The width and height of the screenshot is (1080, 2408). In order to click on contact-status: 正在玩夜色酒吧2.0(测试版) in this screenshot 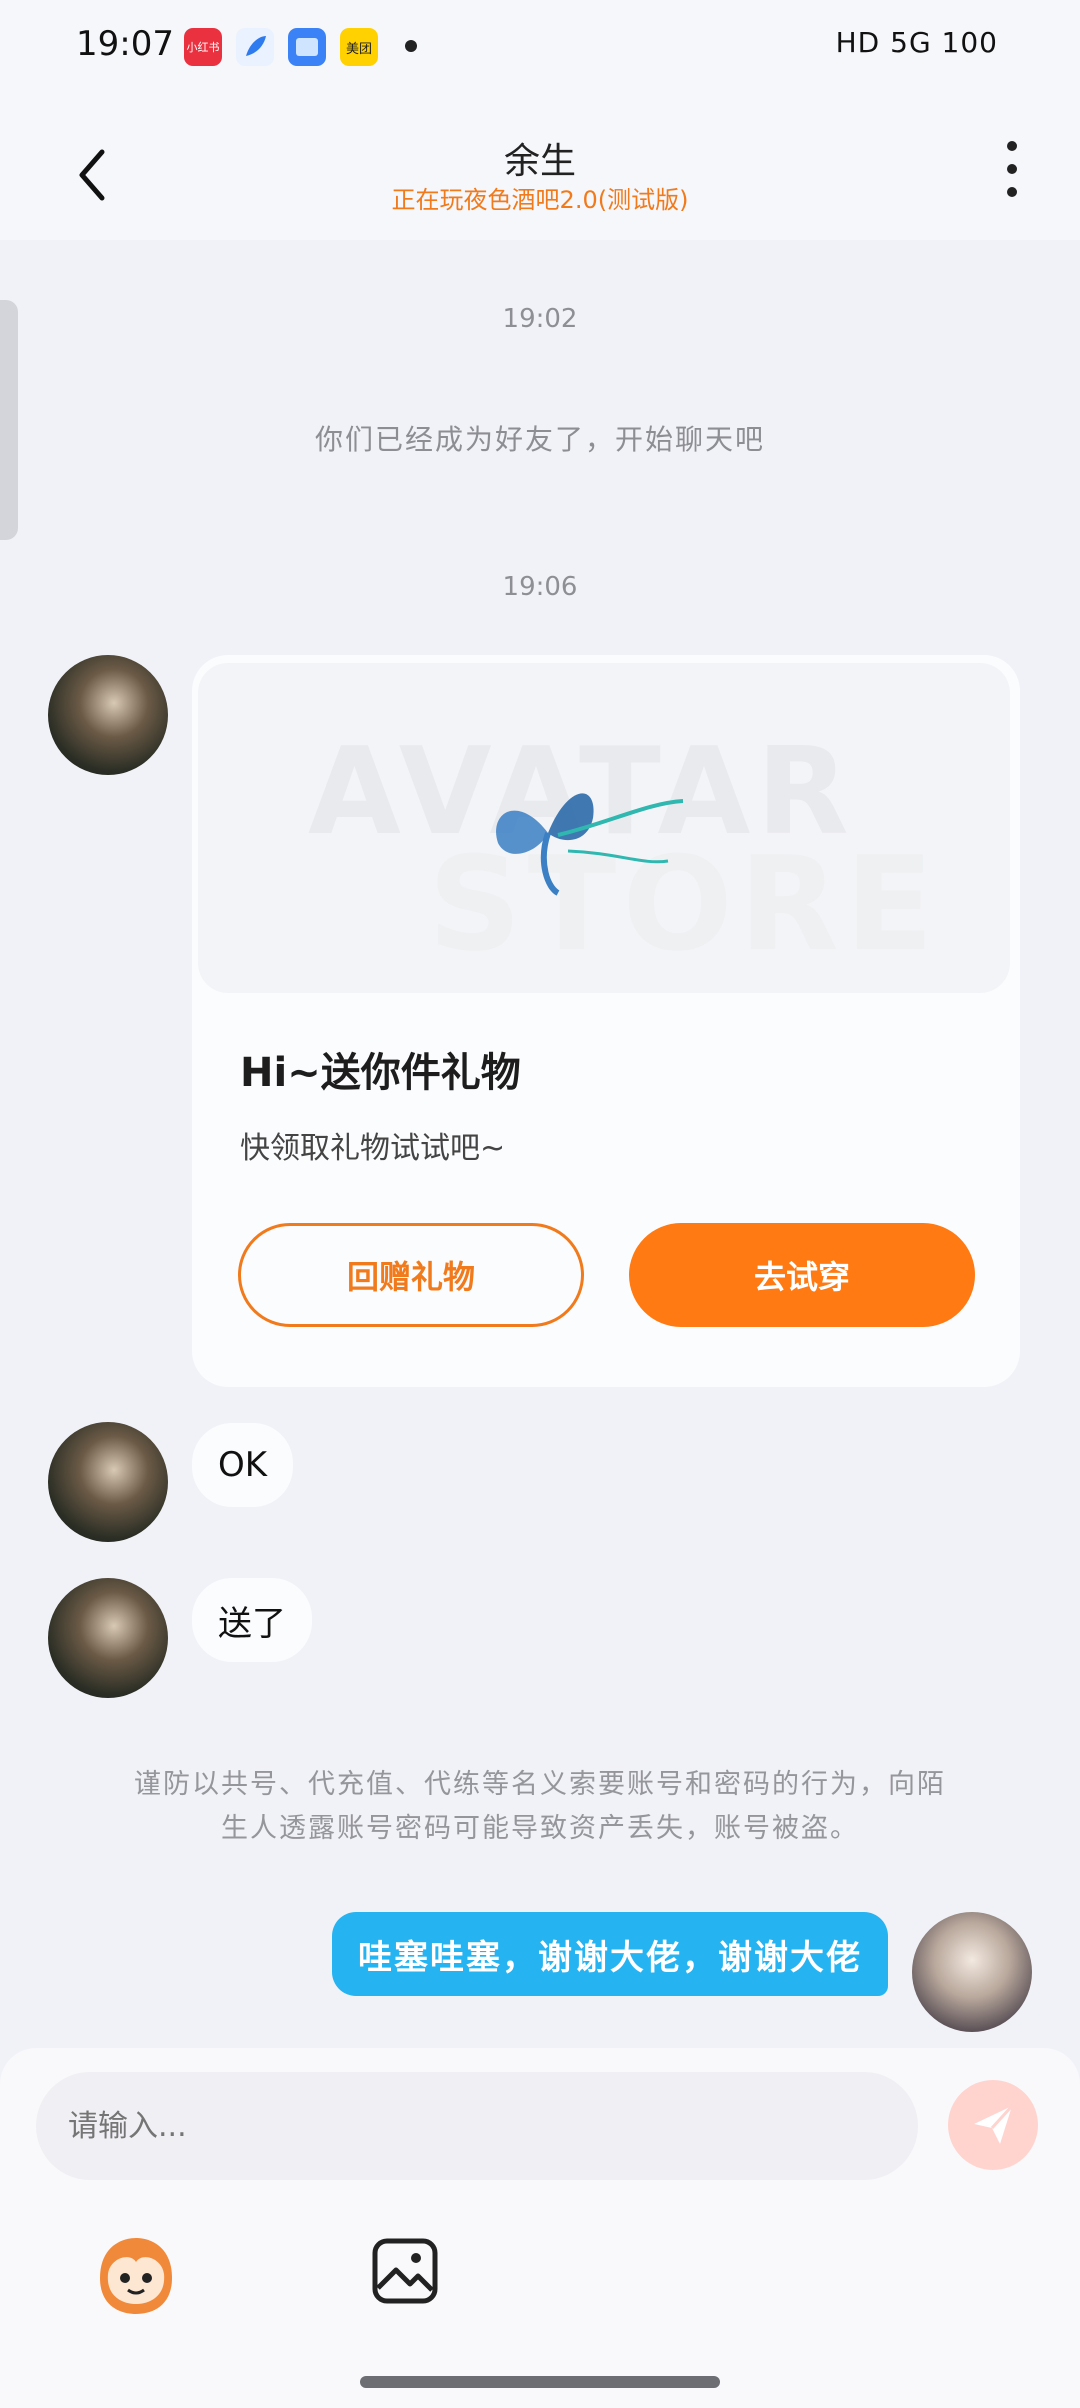, I will do `click(540, 200)`.